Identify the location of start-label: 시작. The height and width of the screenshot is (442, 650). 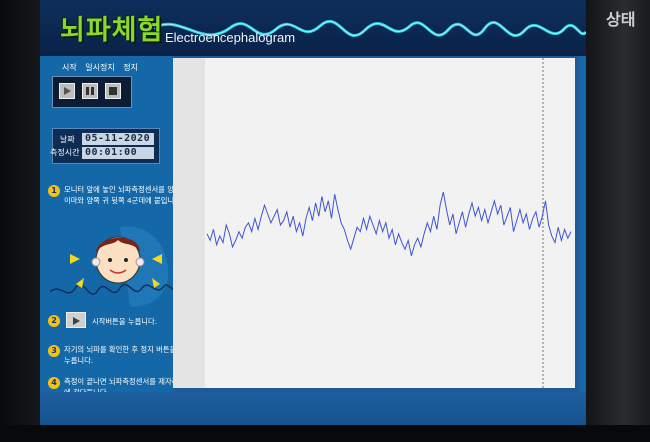
(69, 67).